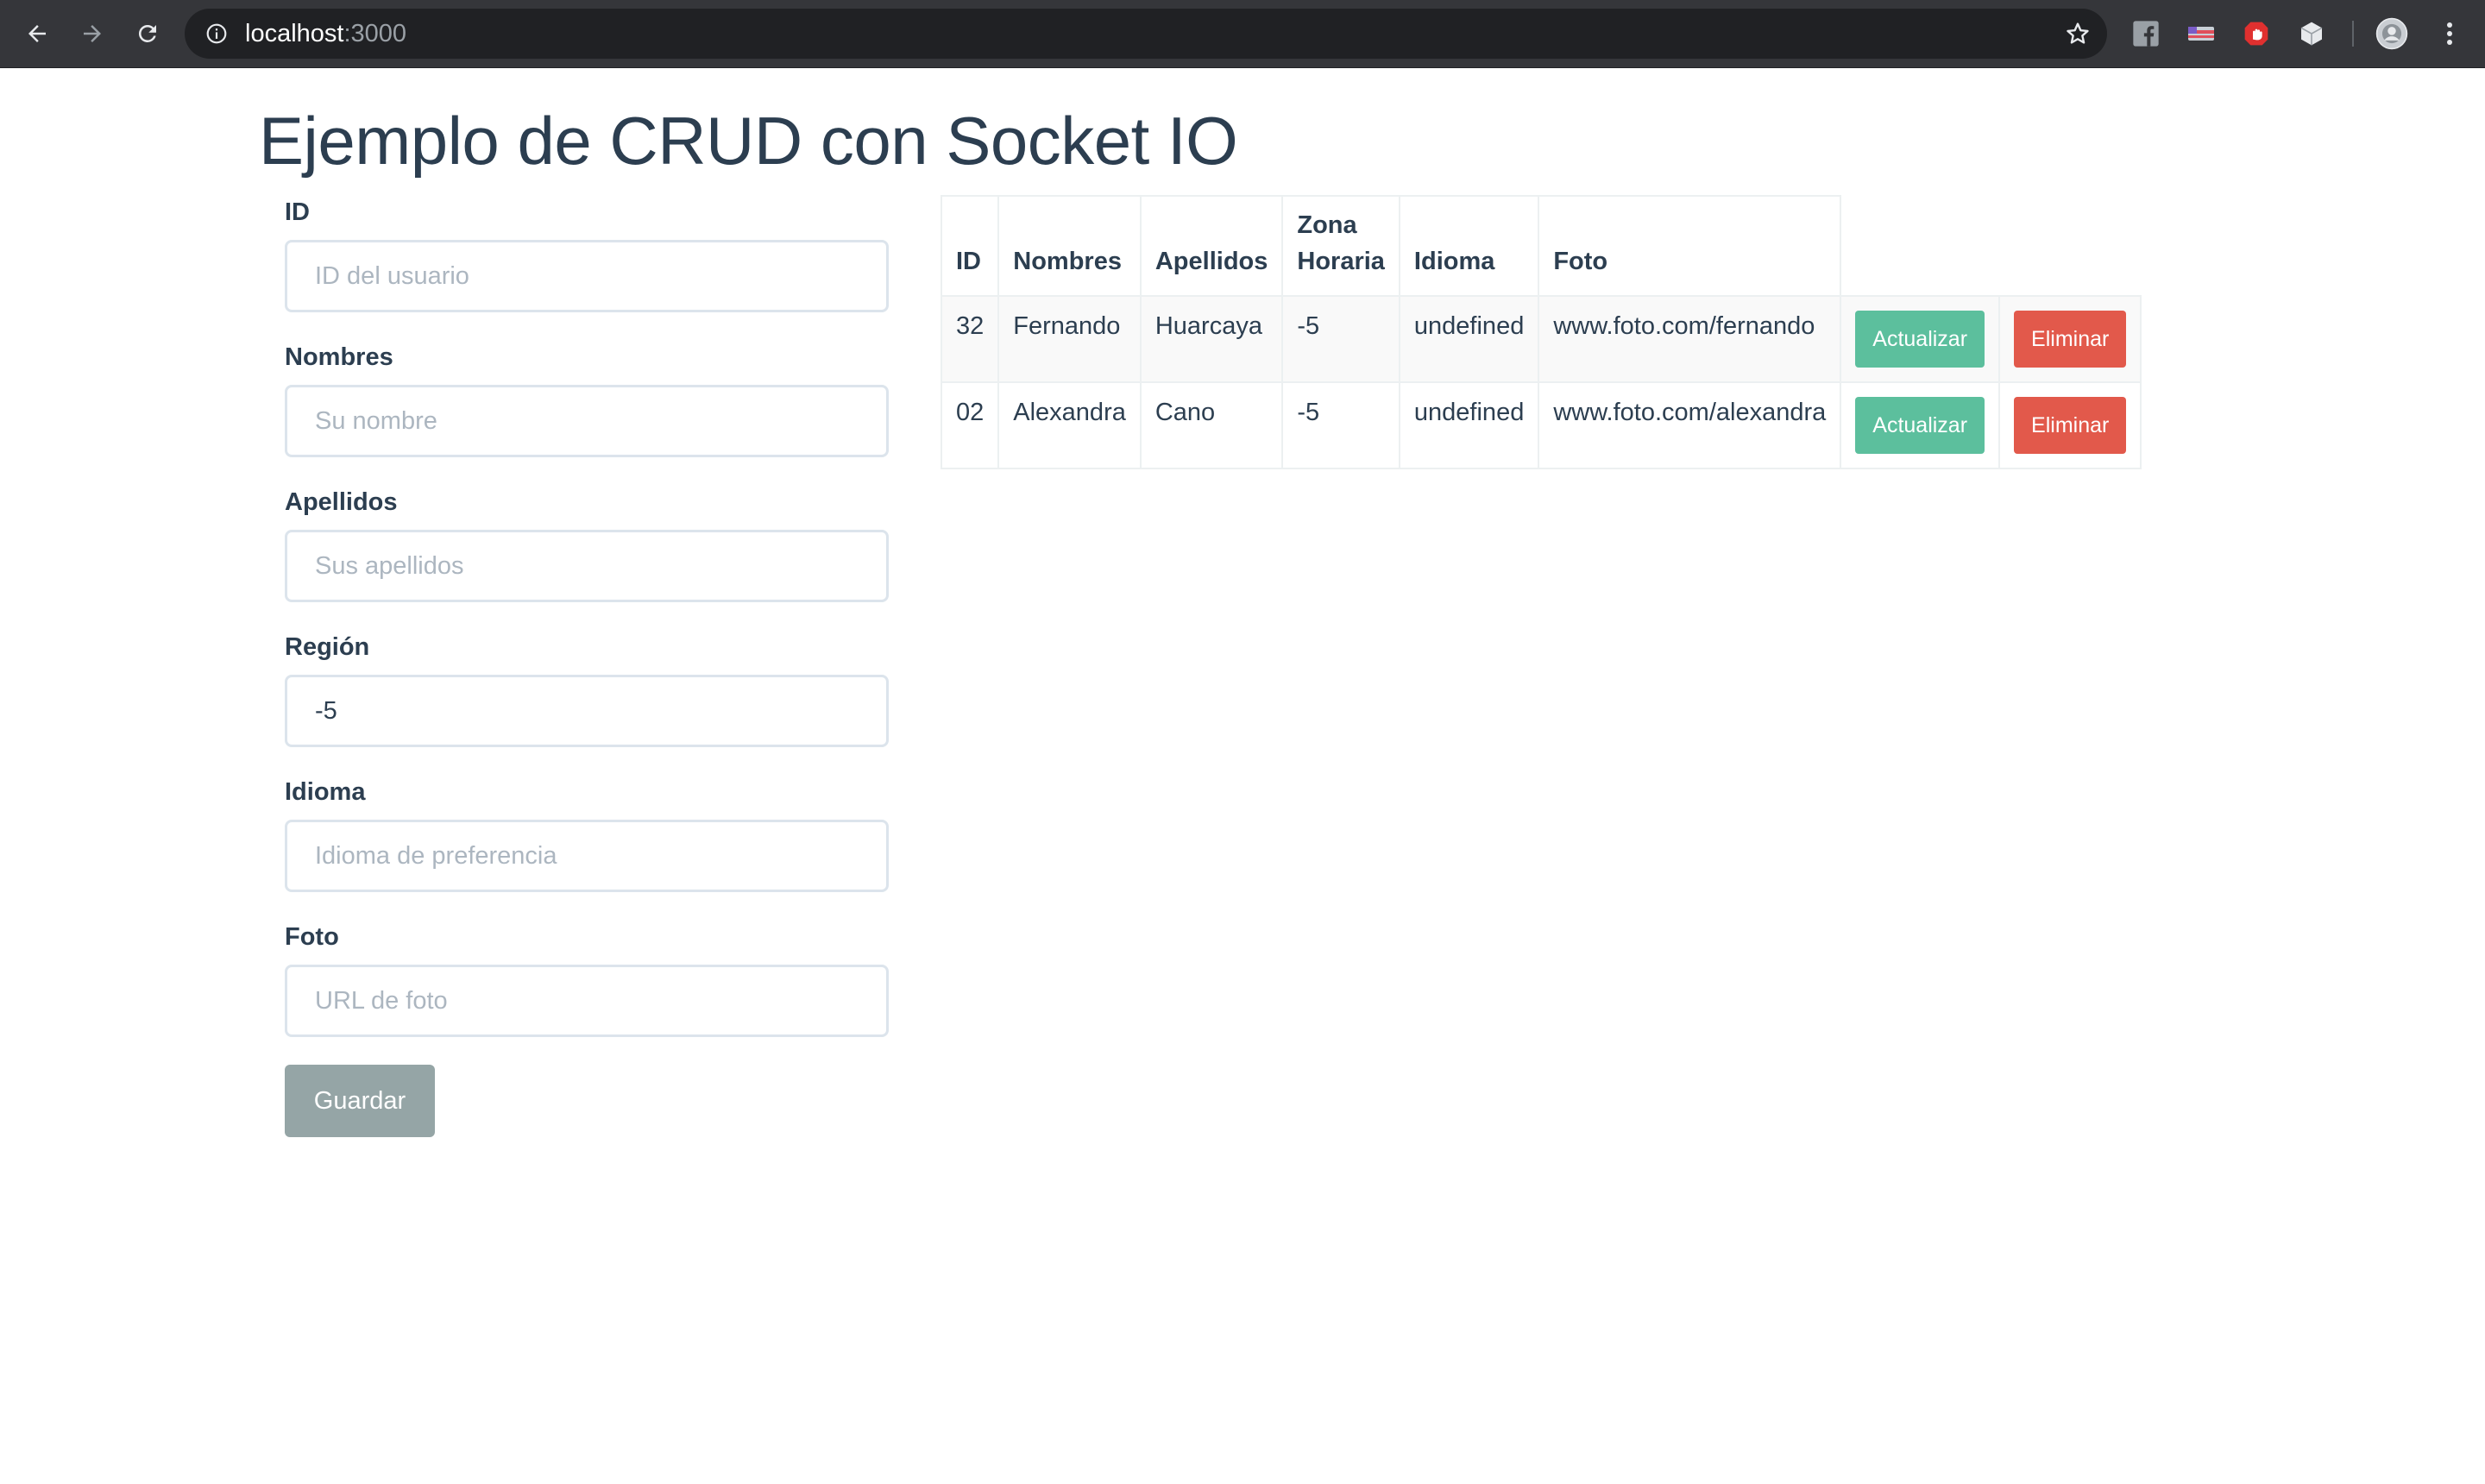 This screenshot has height=1484, width=2485. What do you see at coordinates (216, 35) in the screenshot?
I see `info-icon` at bounding box center [216, 35].